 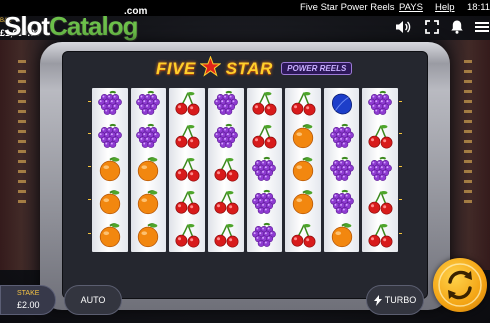 I want to click on stake-selector: STAKE £2.00, so click(x=28, y=300).